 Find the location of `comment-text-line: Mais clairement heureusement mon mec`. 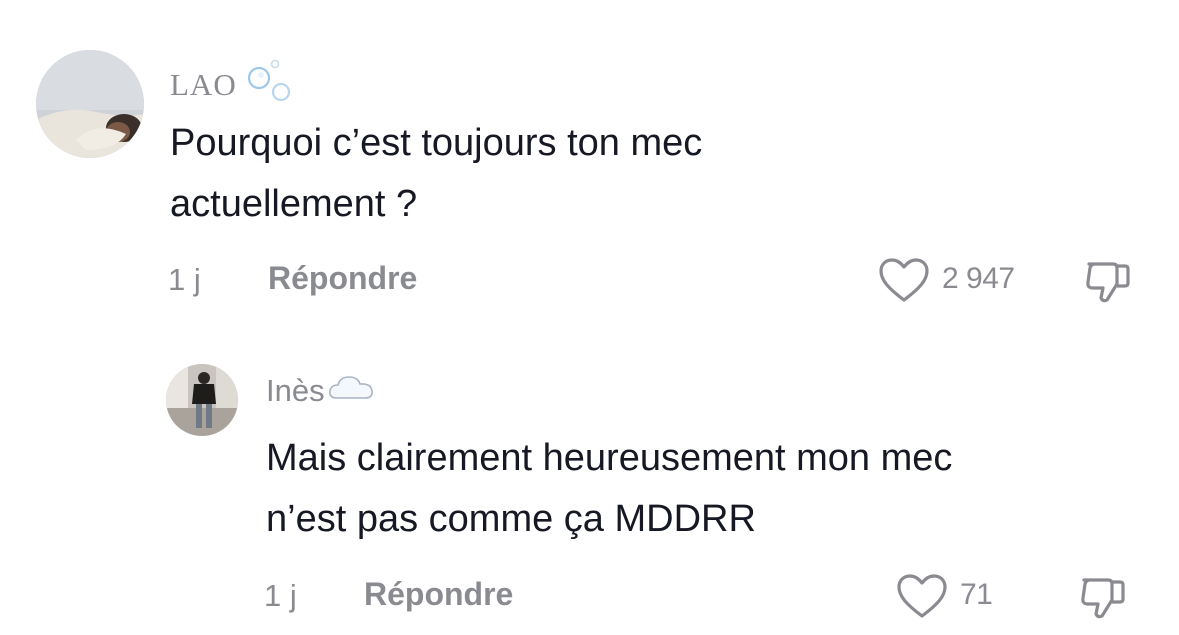

comment-text-line: Mais clairement heureusement mon mec is located at coordinates (609, 458).